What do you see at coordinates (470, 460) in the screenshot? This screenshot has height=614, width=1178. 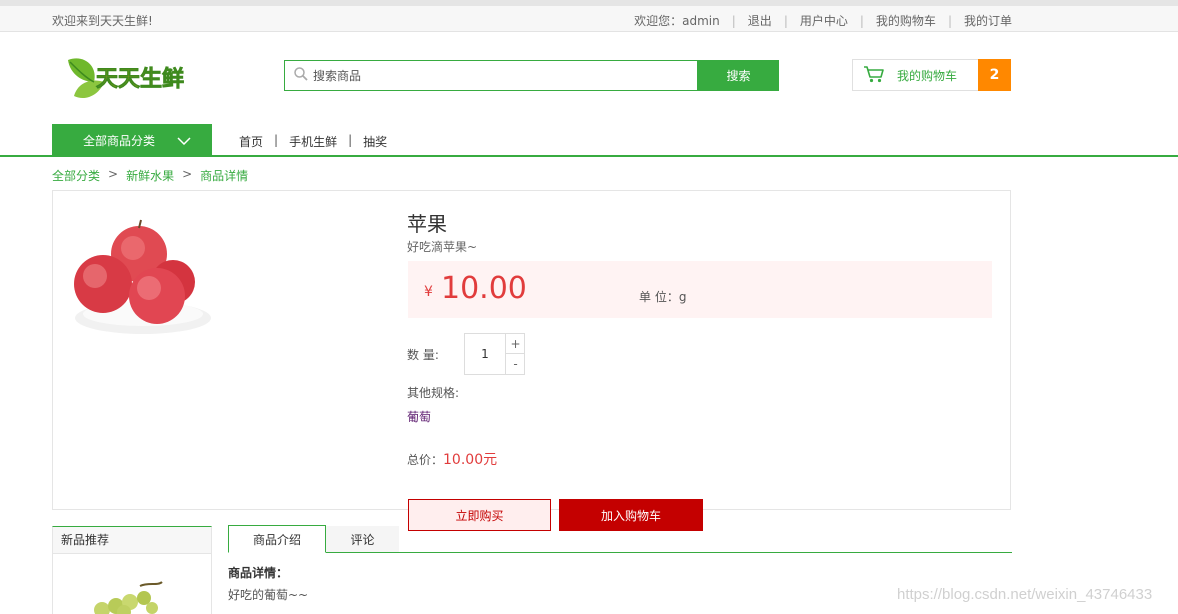 I see `total-value: 10.00元` at bounding box center [470, 460].